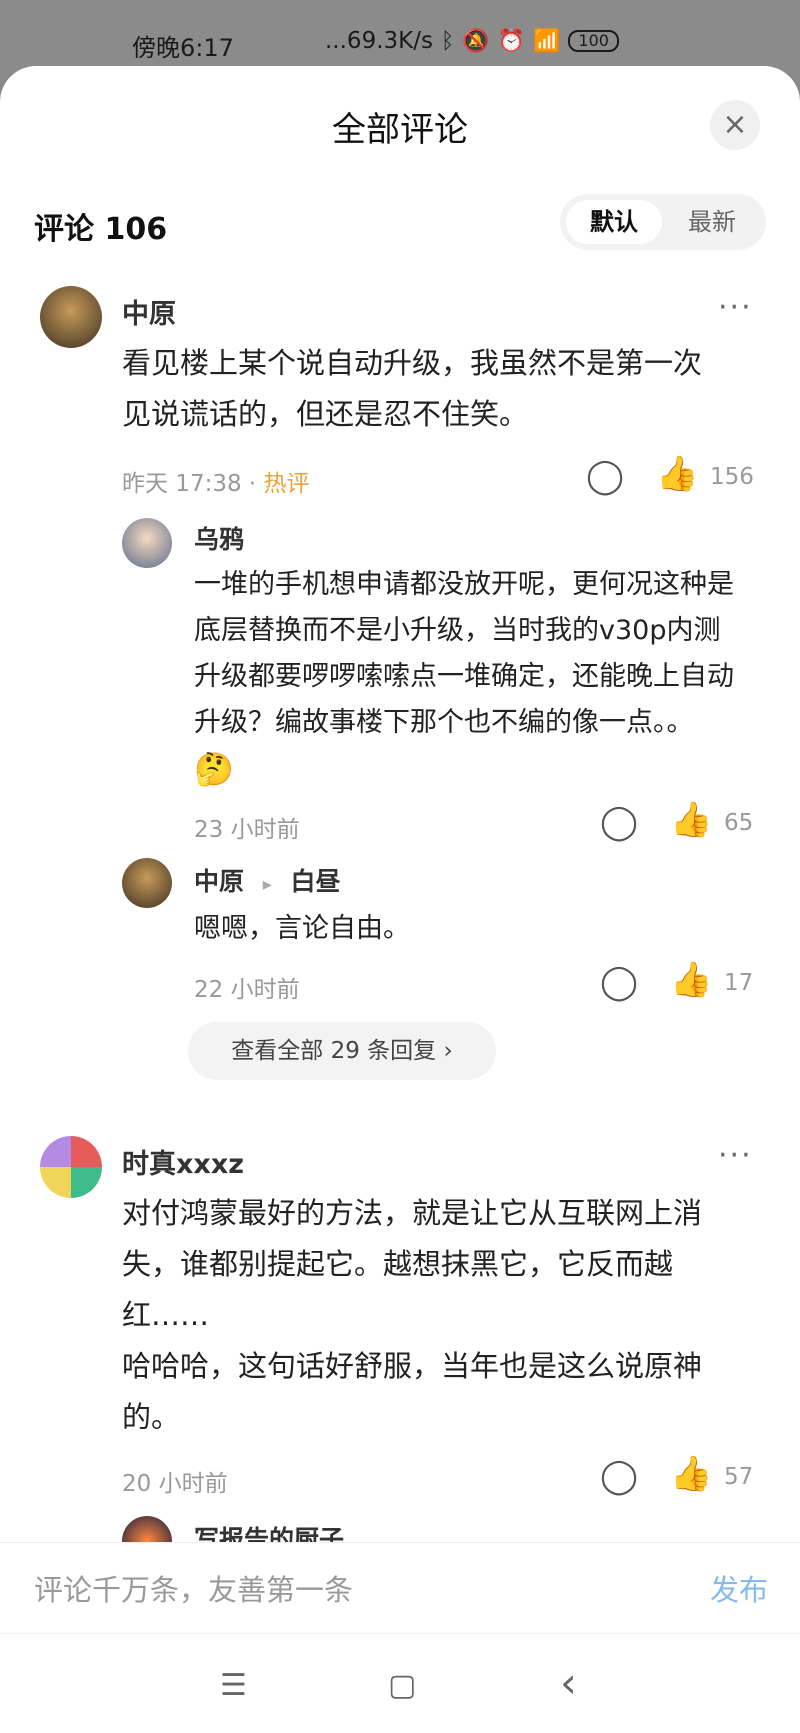 The image size is (800, 1733). What do you see at coordinates (457, 630) in the screenshot?
I see `reply-line: 底层替换而不是小升级，当时我的v30p内测` at bounding box center [457, 630].